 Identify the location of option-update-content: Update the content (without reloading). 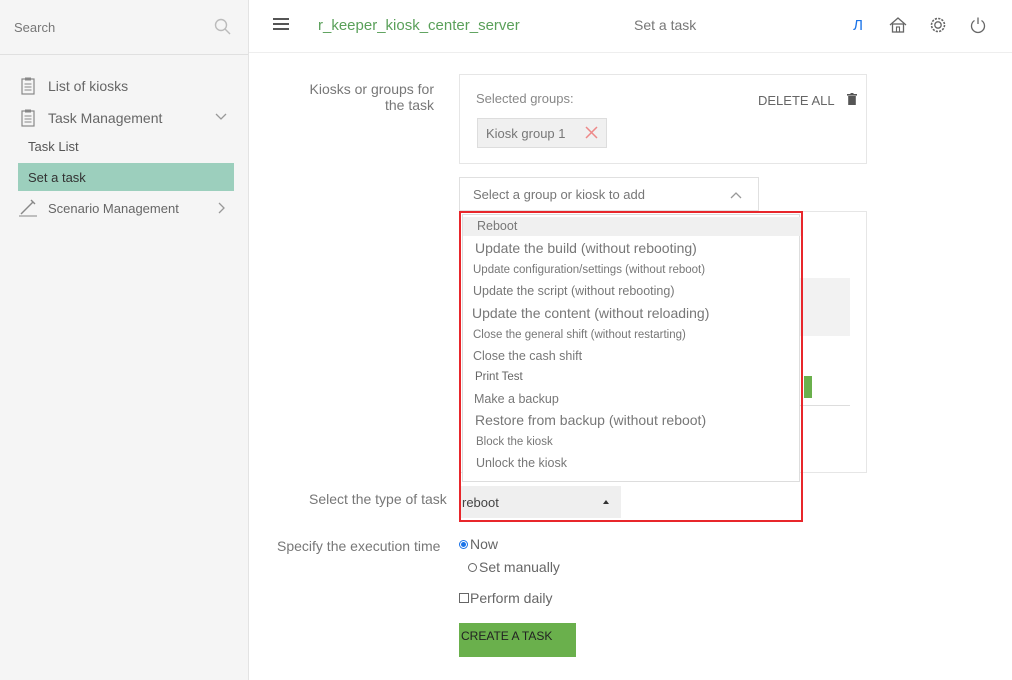
(632, 313).